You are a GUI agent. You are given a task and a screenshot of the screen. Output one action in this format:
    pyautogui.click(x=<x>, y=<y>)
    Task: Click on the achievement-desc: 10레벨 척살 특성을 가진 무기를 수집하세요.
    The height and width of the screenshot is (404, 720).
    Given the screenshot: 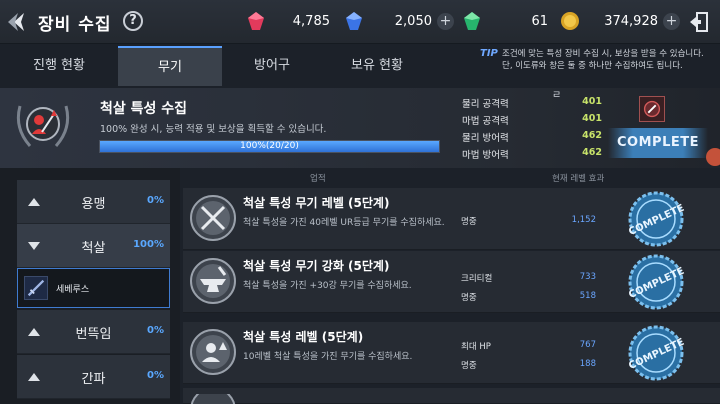 What is the action you would take?
    pyautogui.click(x=328, y=357)
    